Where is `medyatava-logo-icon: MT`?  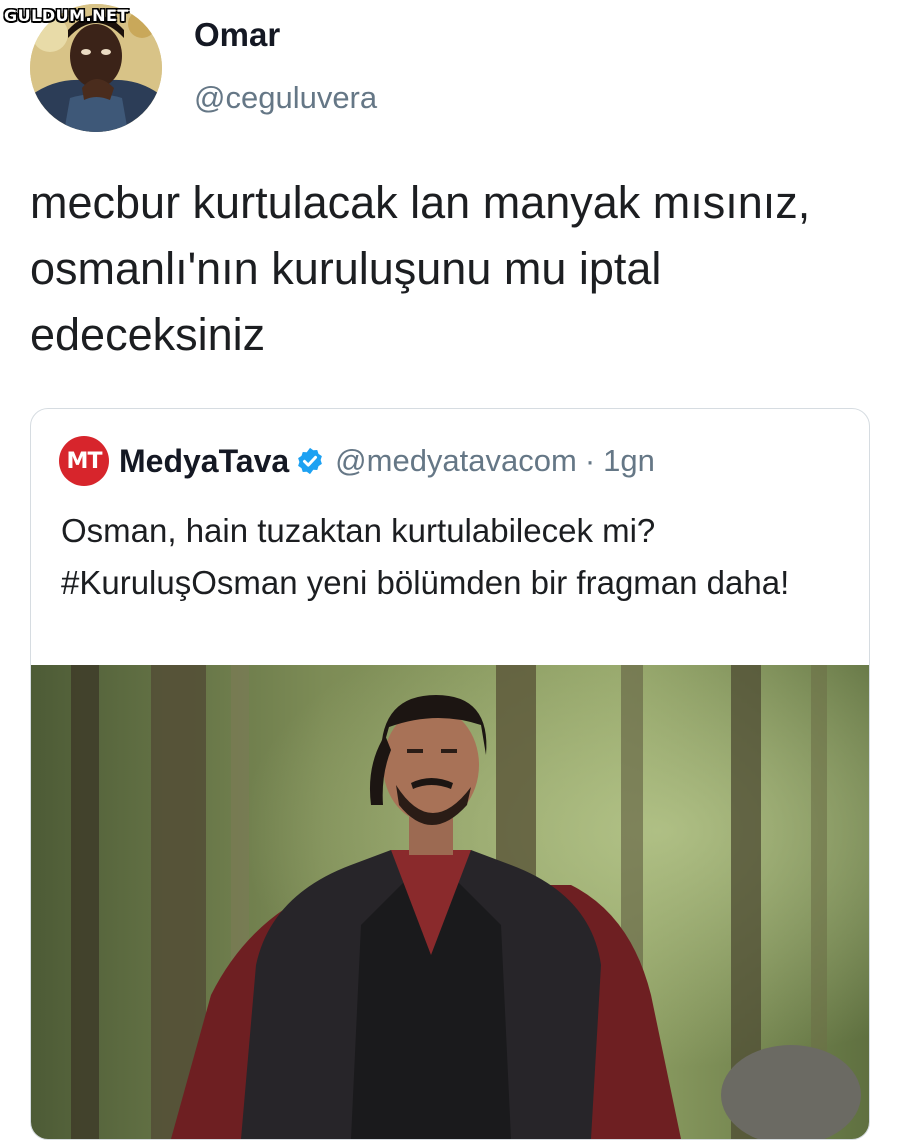
medyatava-logo-icon: MT is located at coordinates (84, 461).